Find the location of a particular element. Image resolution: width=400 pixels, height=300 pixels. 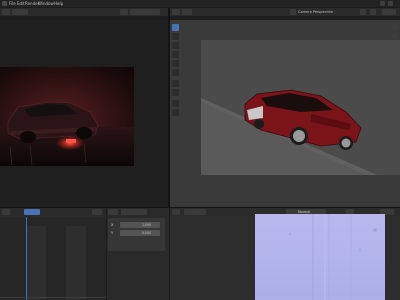

mode-button is located at coordinates (187, 12).